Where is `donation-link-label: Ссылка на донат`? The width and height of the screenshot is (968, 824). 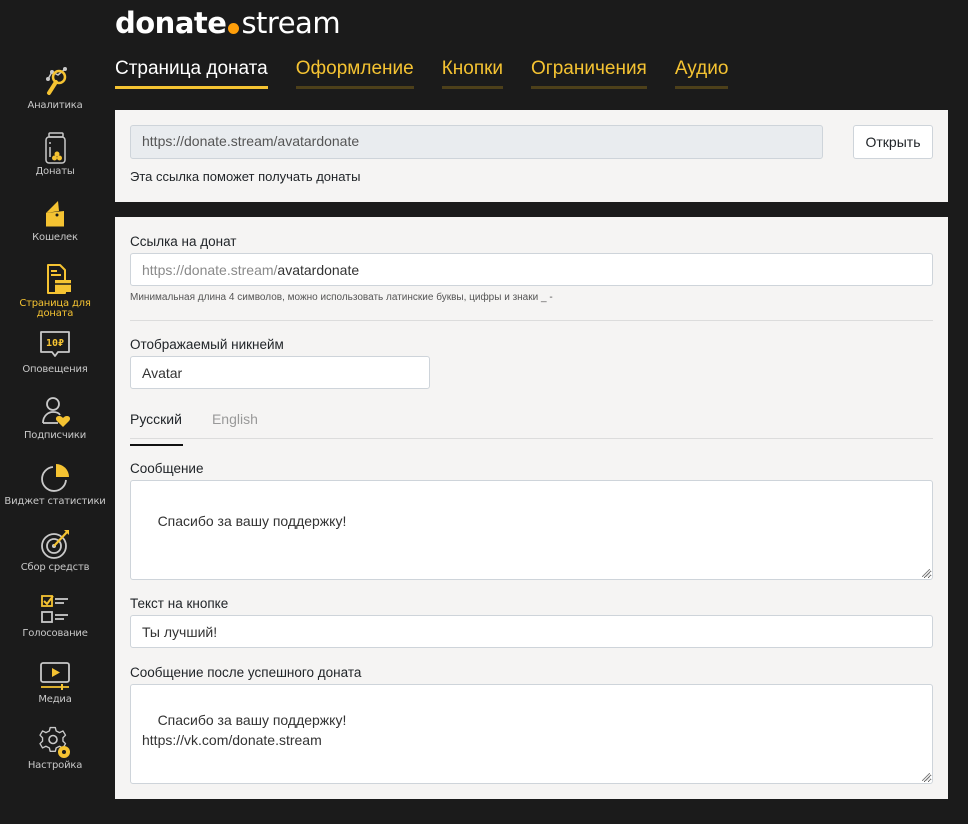 donation-link-label: Ссылка на донат is located at coordinates (183, 241).